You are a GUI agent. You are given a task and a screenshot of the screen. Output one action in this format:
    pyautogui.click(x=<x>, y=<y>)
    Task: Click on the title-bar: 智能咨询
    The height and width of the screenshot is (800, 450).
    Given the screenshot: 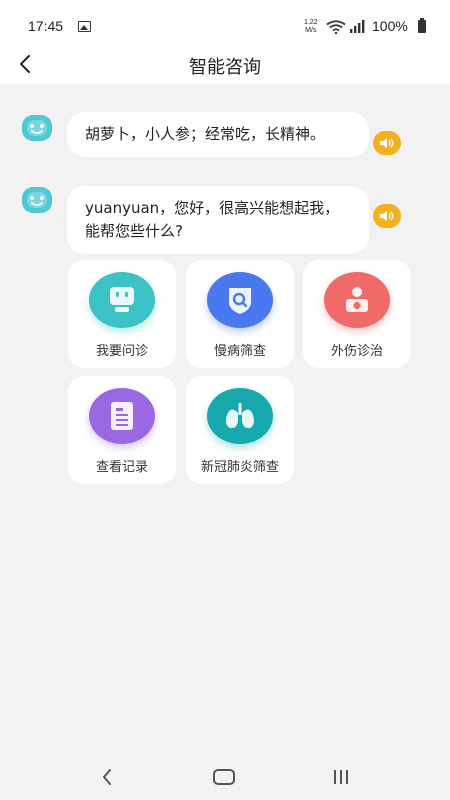 What is the action you would take?
    pyautogui.click(x=225, y=64)
    